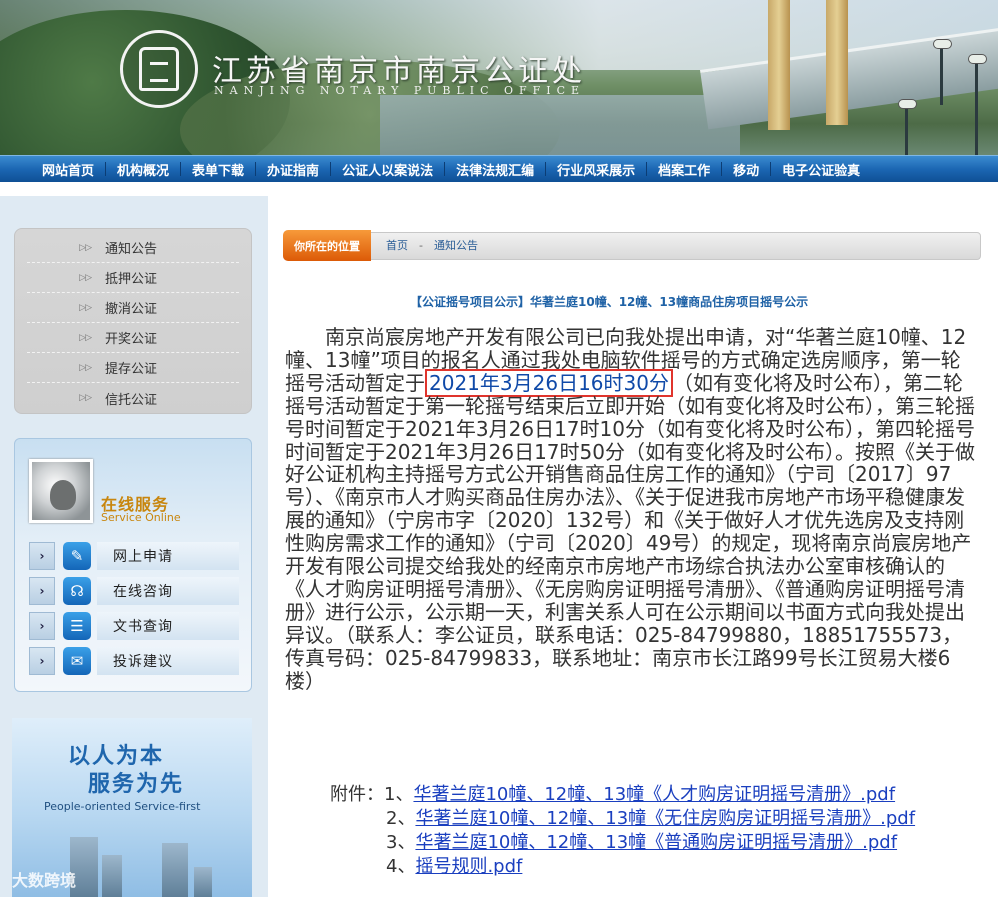 The image size is (998, 897). I want to click on breadcrumb-current-link: 通知公告, so click(456, 245).